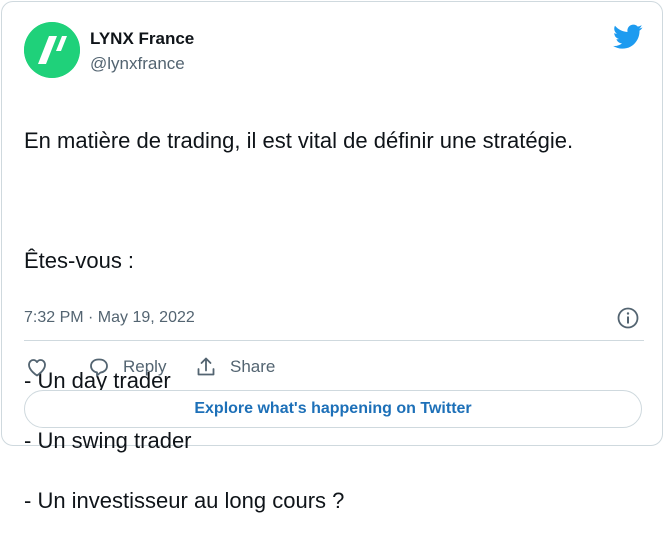 The width and height of the screenshot is (666, 546). What do you see at coordinates (628, 318) in the screenshot?
I see `info-icon` at bounding box center [628, 318].